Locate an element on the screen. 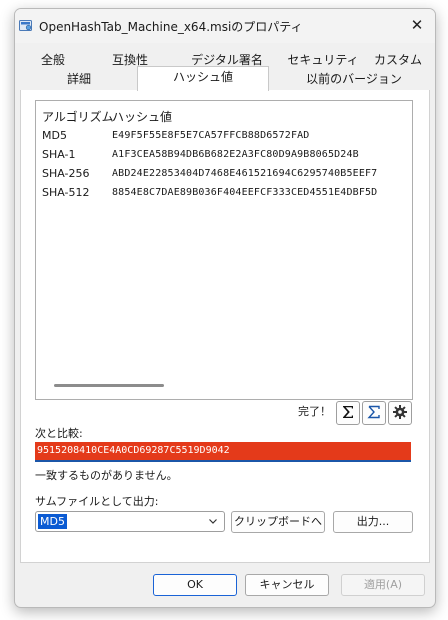 This screenshot has width=448, height=620. tab-hash-values: ハッシュ値 is located at coordinates (203, 78).